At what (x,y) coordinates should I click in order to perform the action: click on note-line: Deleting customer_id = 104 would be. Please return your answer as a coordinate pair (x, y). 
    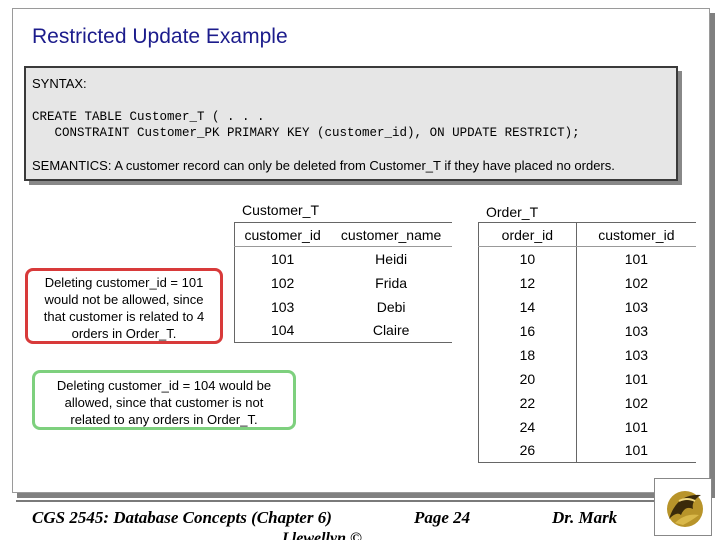
    Looking at the image, I should click on (164, 385).